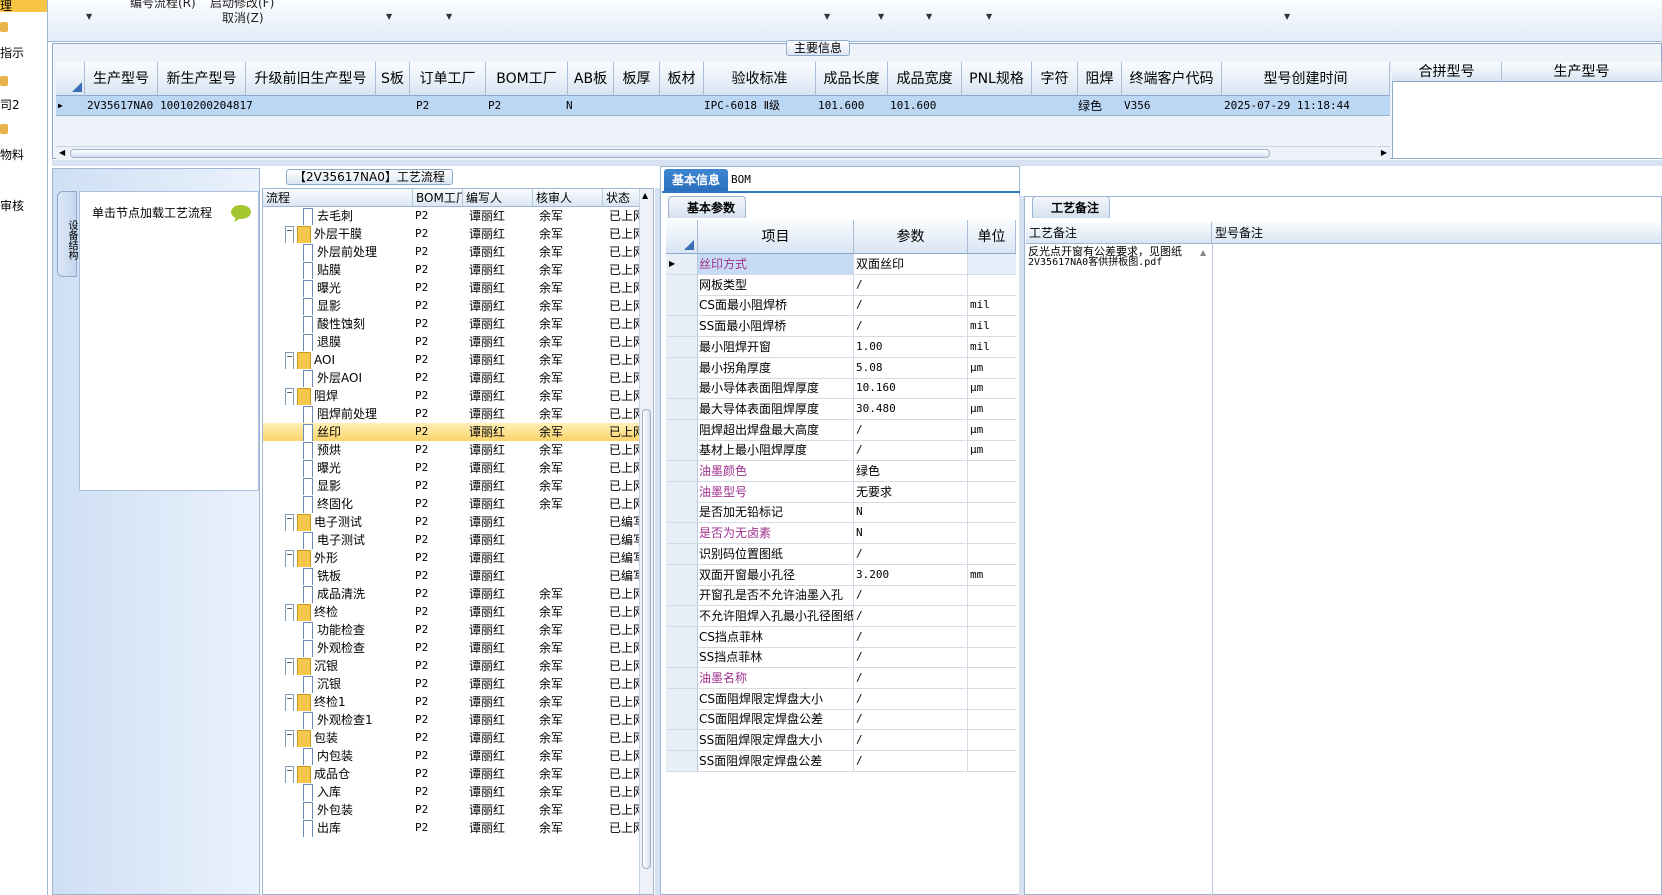 The height and width of the screenshot is (895, 1662). I want to click on param-row: CS挡点菲林 /, so click(841, 637).